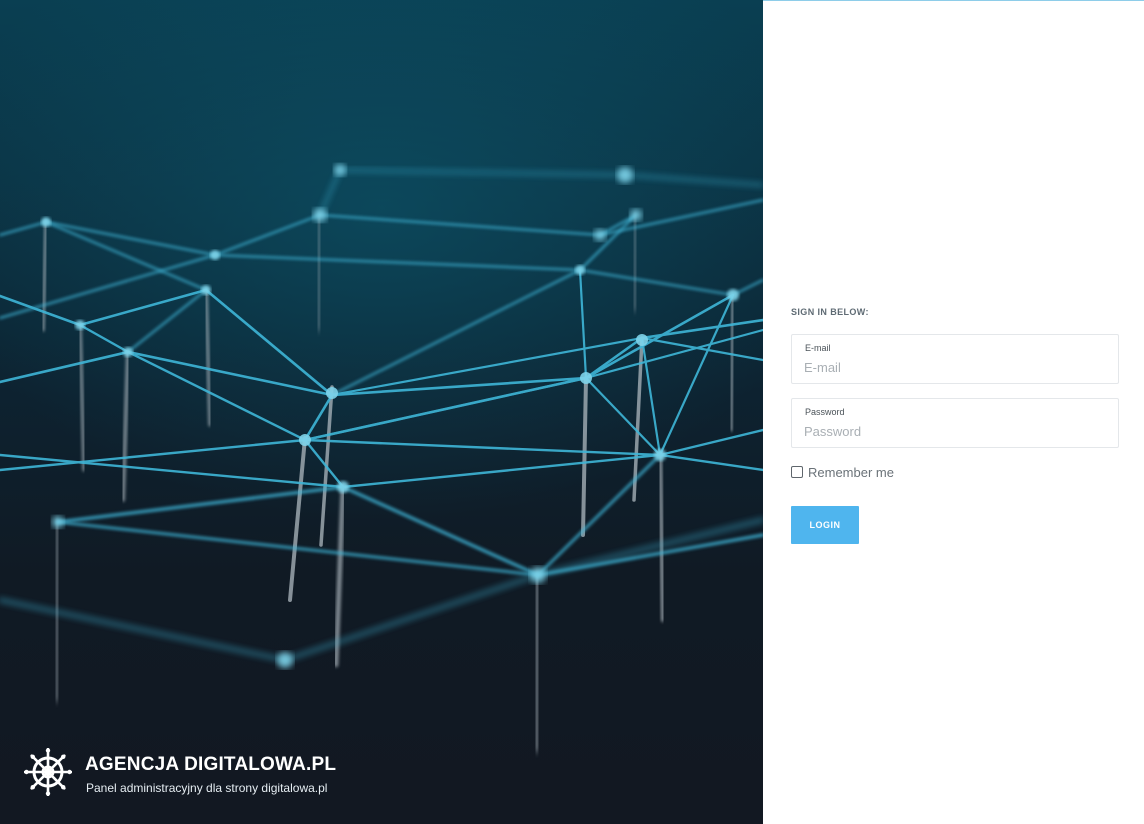 This screenshot has height=824, width=1144. What do you see at coordinates (954, 367) in the screenshot?
I see `email-input` at bounding box center [954, 367].